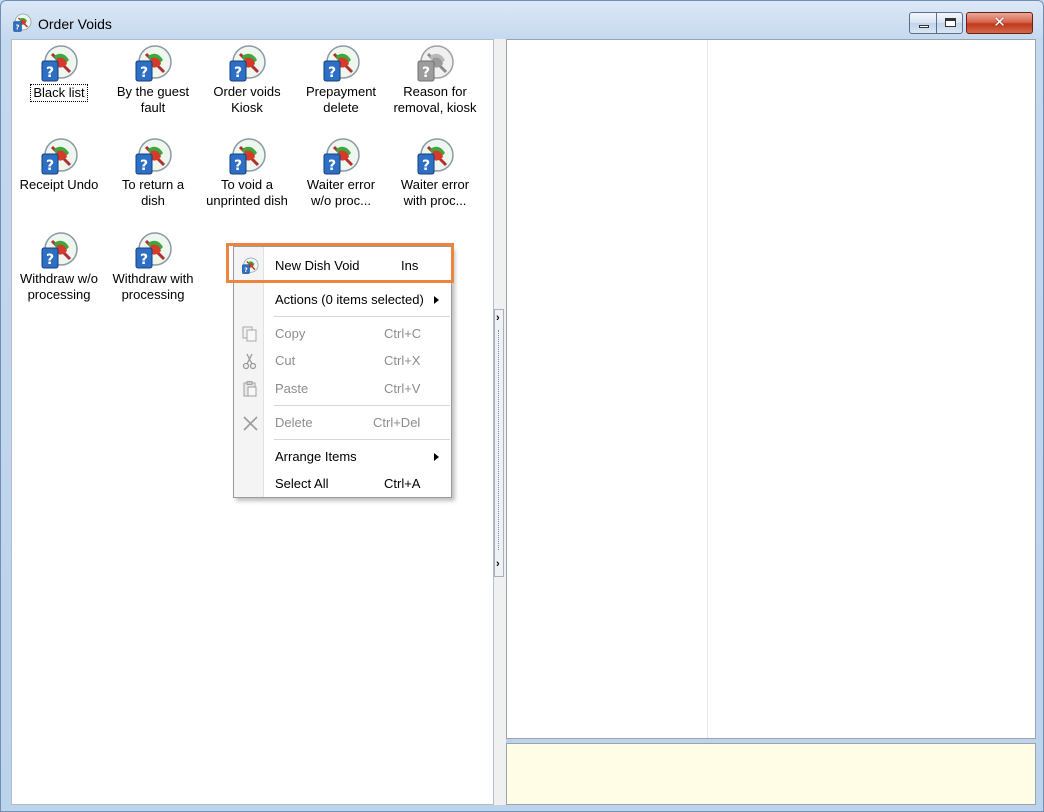 This screenshot has width=1044, height=812. Describe the element at coordinates (317, 265) in the screenshot. I see `menu-item-label: New Dish Void` at that location.